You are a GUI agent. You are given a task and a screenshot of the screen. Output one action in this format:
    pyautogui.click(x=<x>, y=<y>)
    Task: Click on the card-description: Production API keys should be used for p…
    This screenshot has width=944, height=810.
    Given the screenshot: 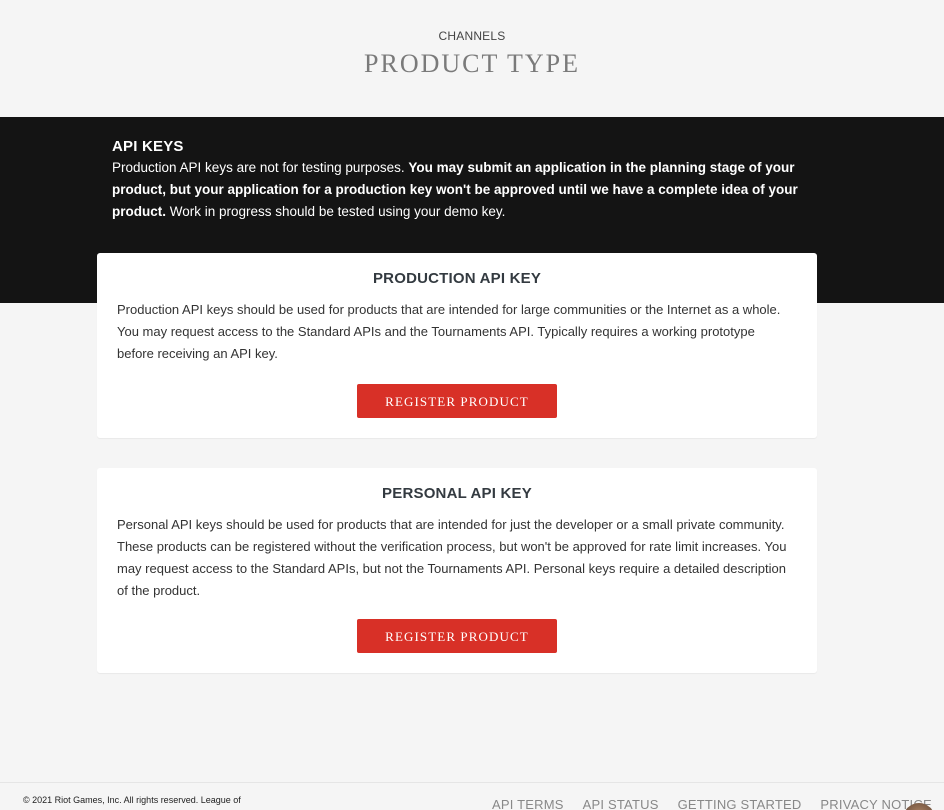 What is the action you would take?
    pyautogui.click(x=449, y=331)
    